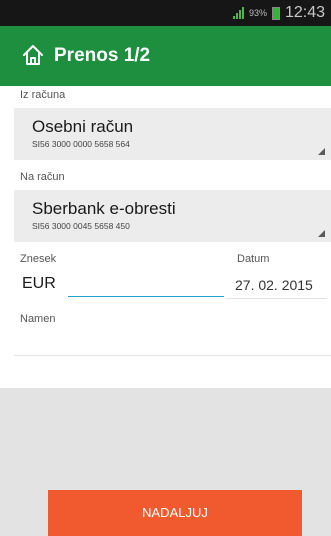  Describe the element at coordinates (238, 13) in the screenshot. I see `signal-icon` at that location.